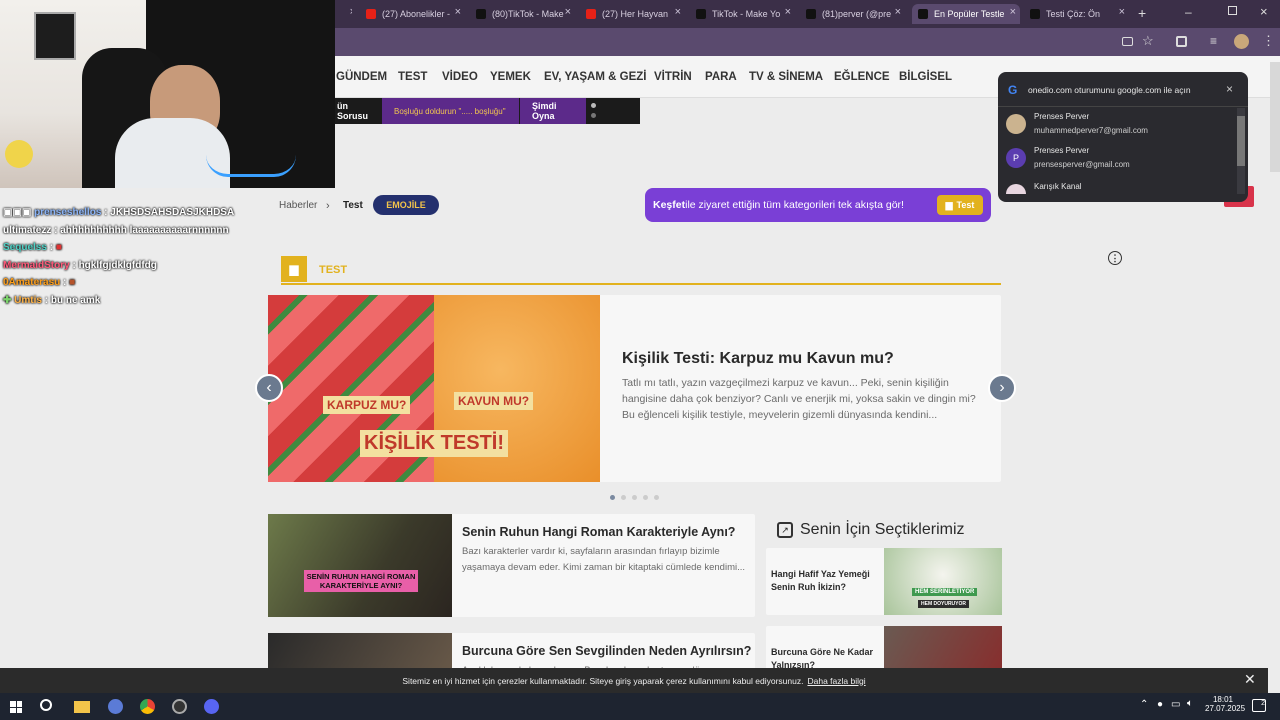 This screenshot has height=720, width=1280. What do you see at coordinates (1062, 116) in the screenshot?
I see `account-name: Prenses Perver` at bounding box center [1062, 116].